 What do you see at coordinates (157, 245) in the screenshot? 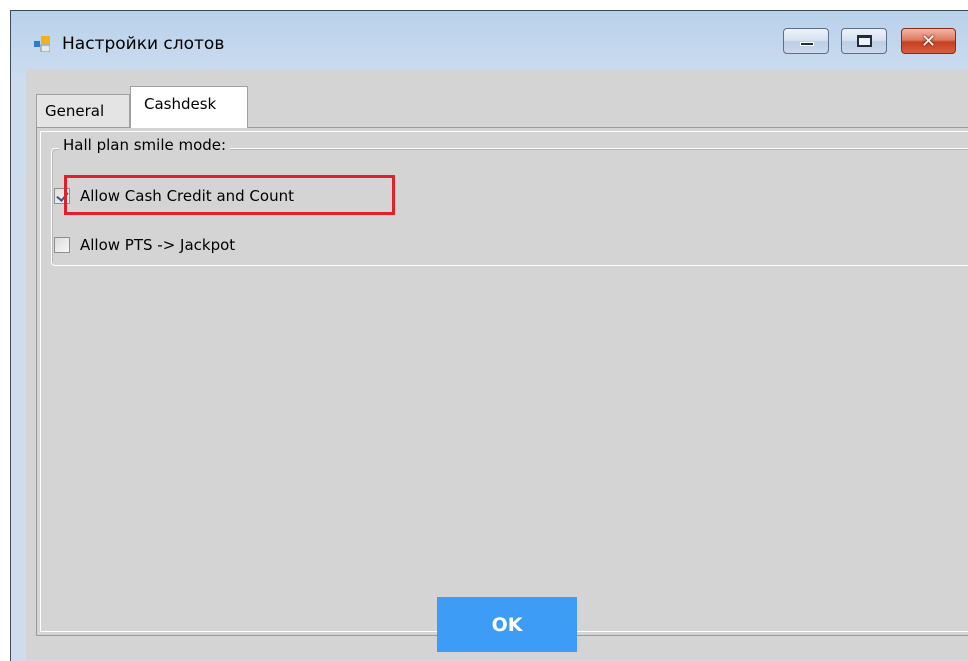
I see `allow-pts-jackpot-label: Allow PTS -> Jackpot` at bounding box center [157, 245].